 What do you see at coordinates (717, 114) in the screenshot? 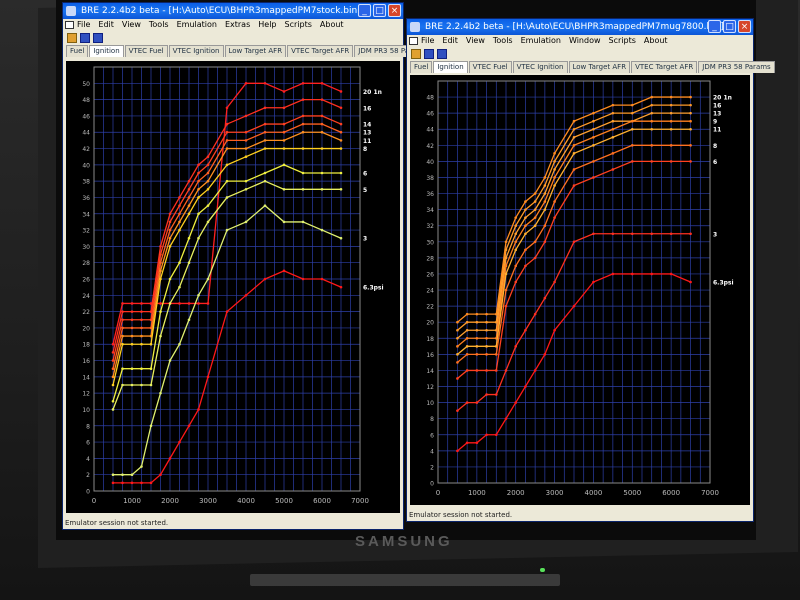
I see `series-label: 13` at bounding box center [717, 114].